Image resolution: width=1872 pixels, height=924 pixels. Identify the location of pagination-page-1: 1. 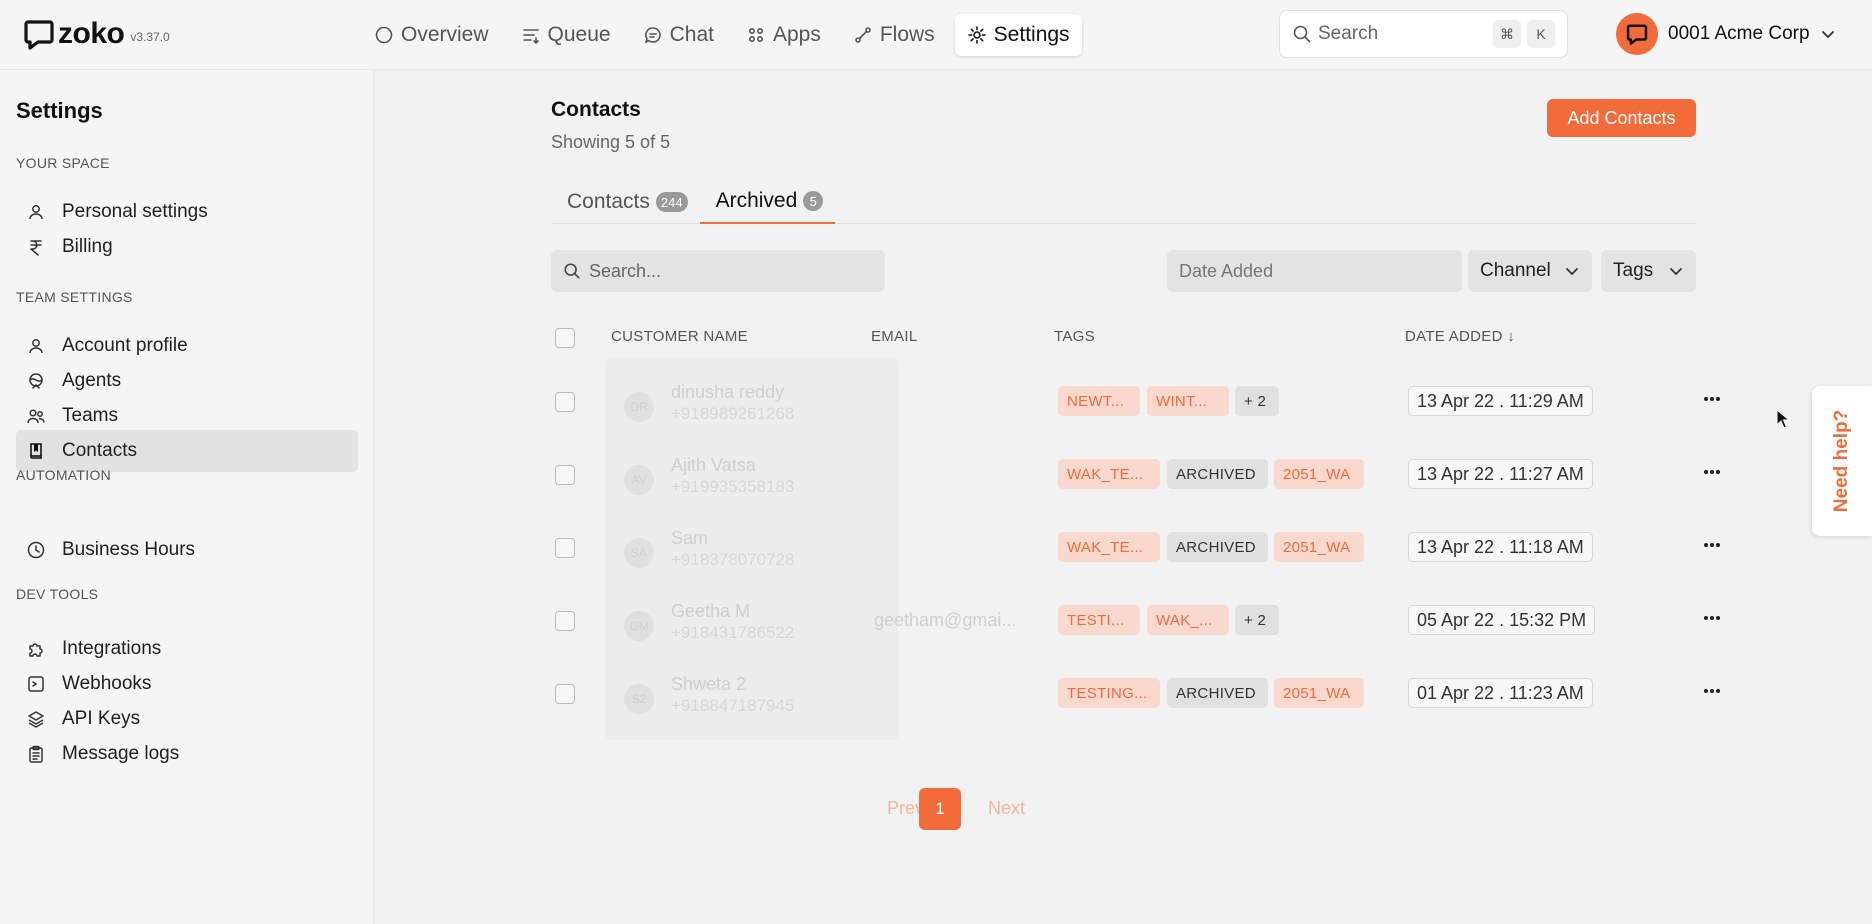
(940, 809).